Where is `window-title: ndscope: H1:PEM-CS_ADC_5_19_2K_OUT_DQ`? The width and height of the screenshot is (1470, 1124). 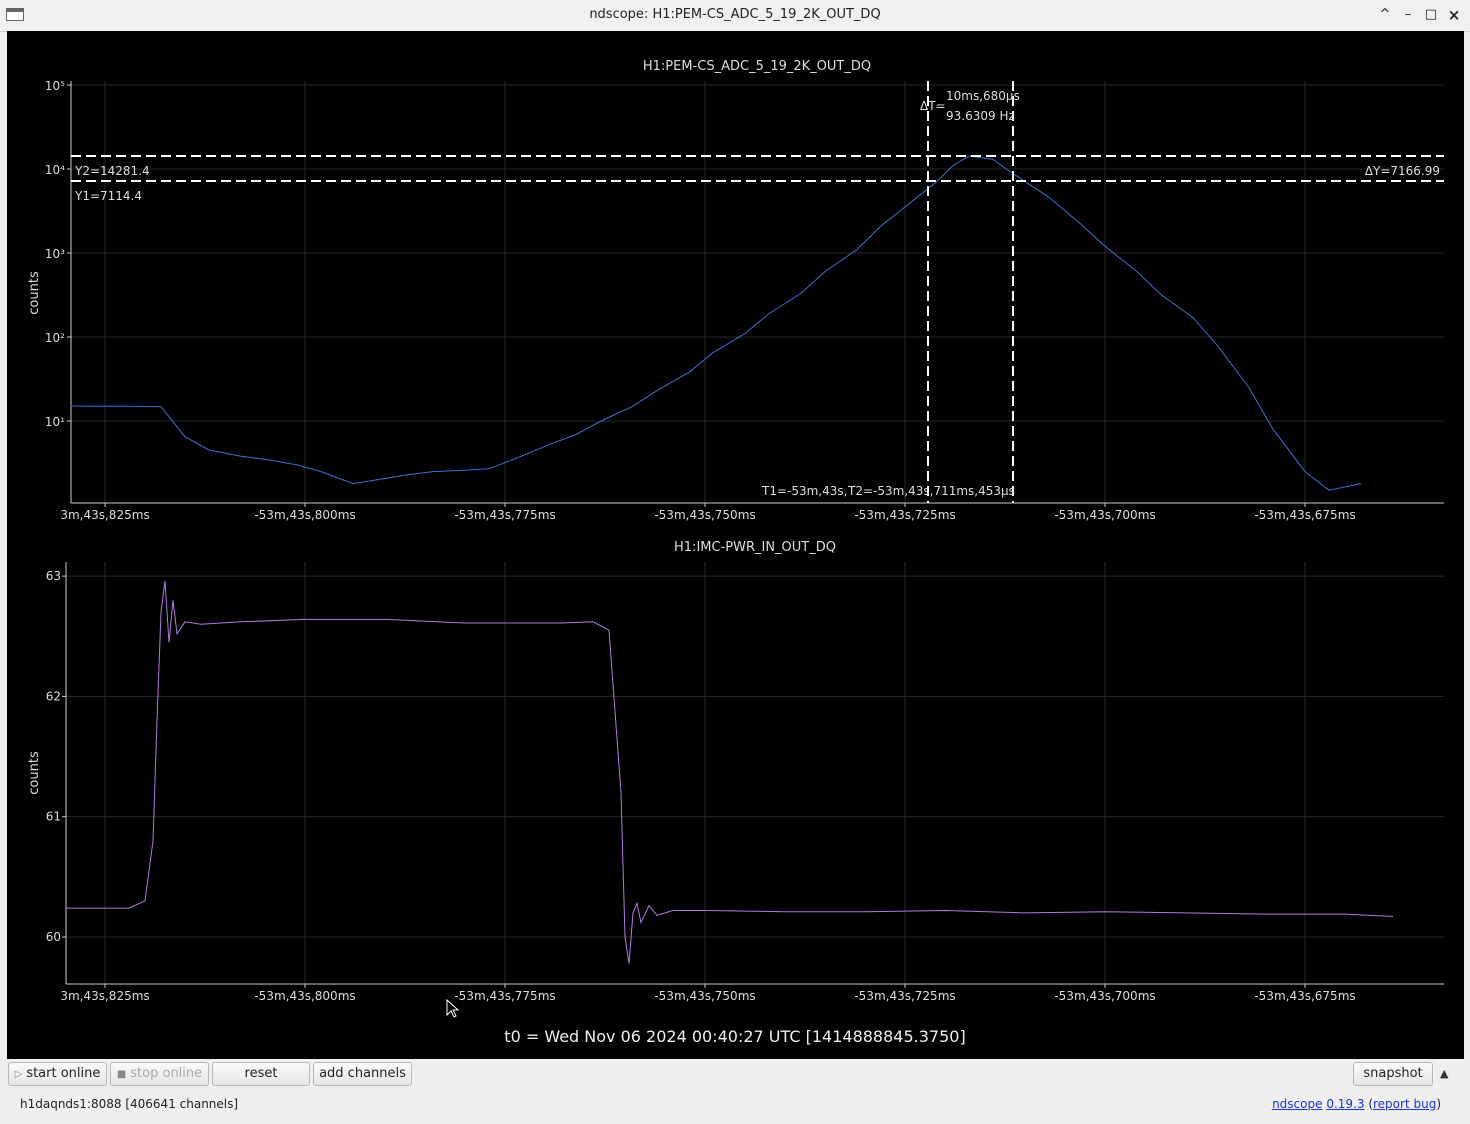
window-title: ndscope: H1:PEM-CS_ADC_5_19_2K_OUT_DQ is located at coordinates (735, 14).